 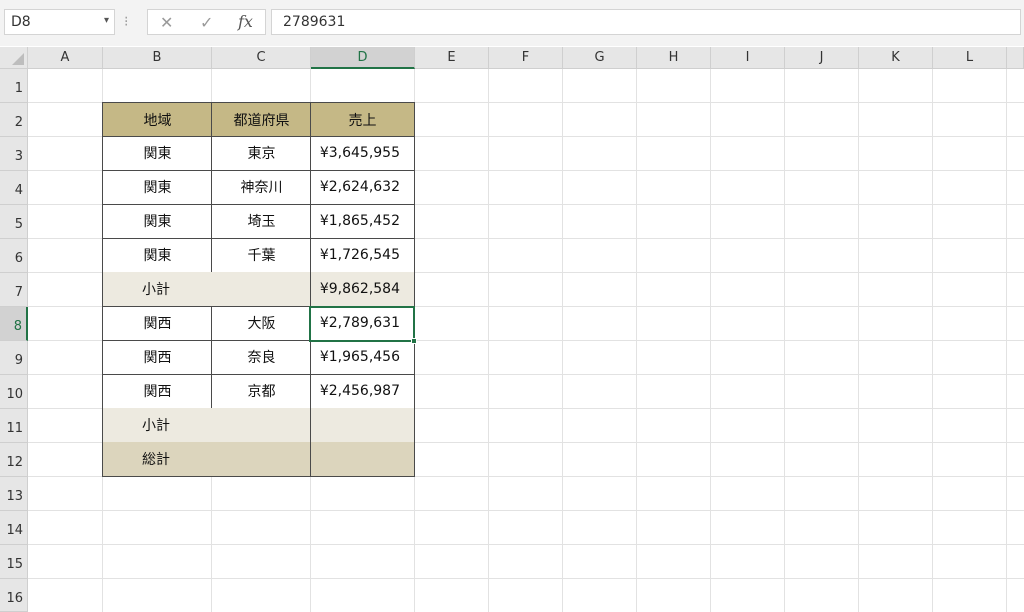 What do you see at coordinates (261, 221) in the screenshot?
I see `cell-c5: 埼玉` at bounding box center [261, 221].